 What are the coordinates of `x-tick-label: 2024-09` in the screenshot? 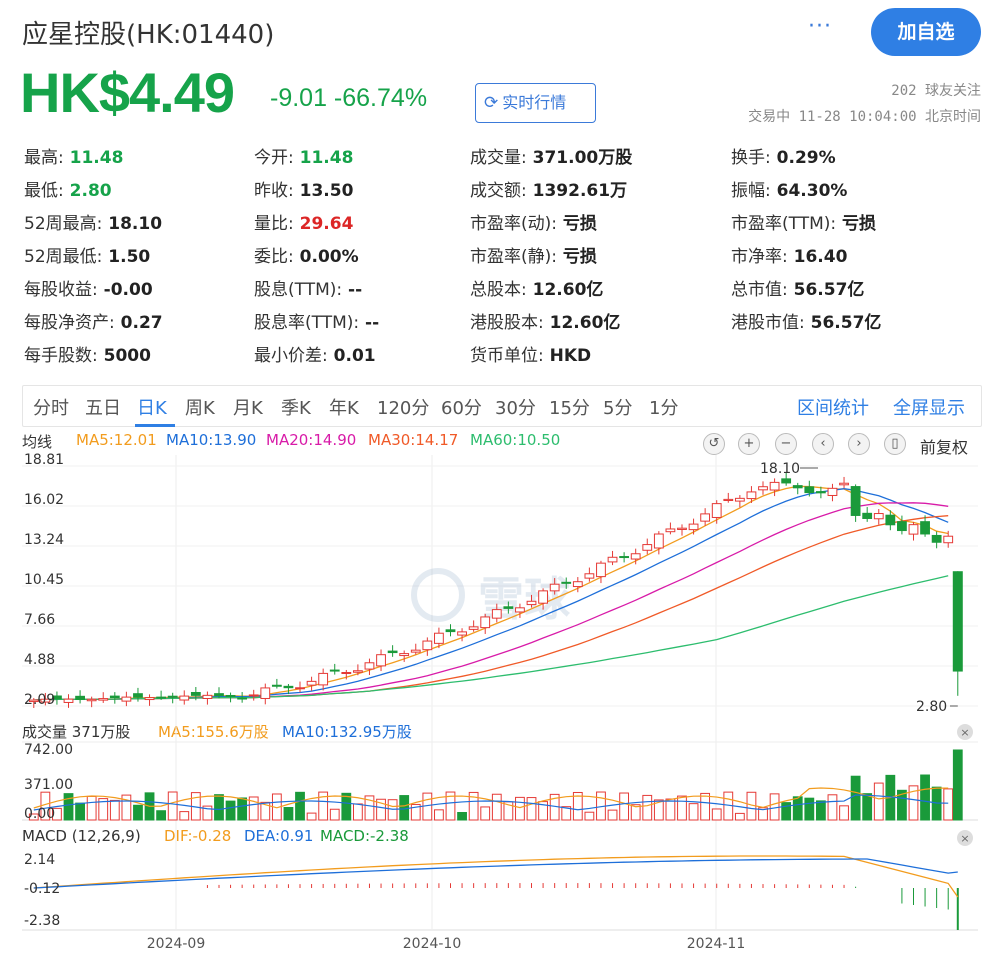 It's located at (176, 944).